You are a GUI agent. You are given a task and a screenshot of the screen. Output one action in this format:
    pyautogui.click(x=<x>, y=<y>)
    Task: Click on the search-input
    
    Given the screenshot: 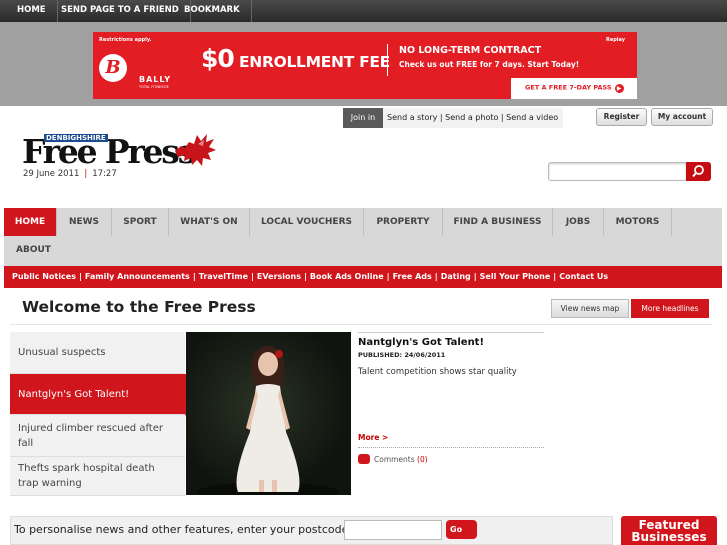 What is the action you would take?
    pyautogui.click(x=617, y=171)
    